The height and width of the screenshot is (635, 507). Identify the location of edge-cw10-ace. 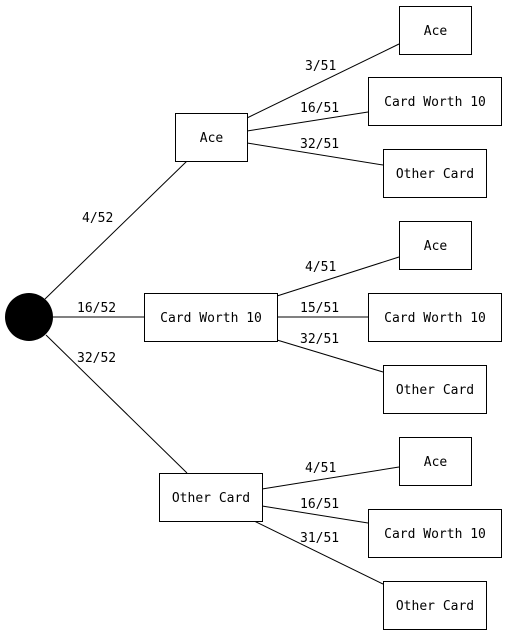
(338, 276).